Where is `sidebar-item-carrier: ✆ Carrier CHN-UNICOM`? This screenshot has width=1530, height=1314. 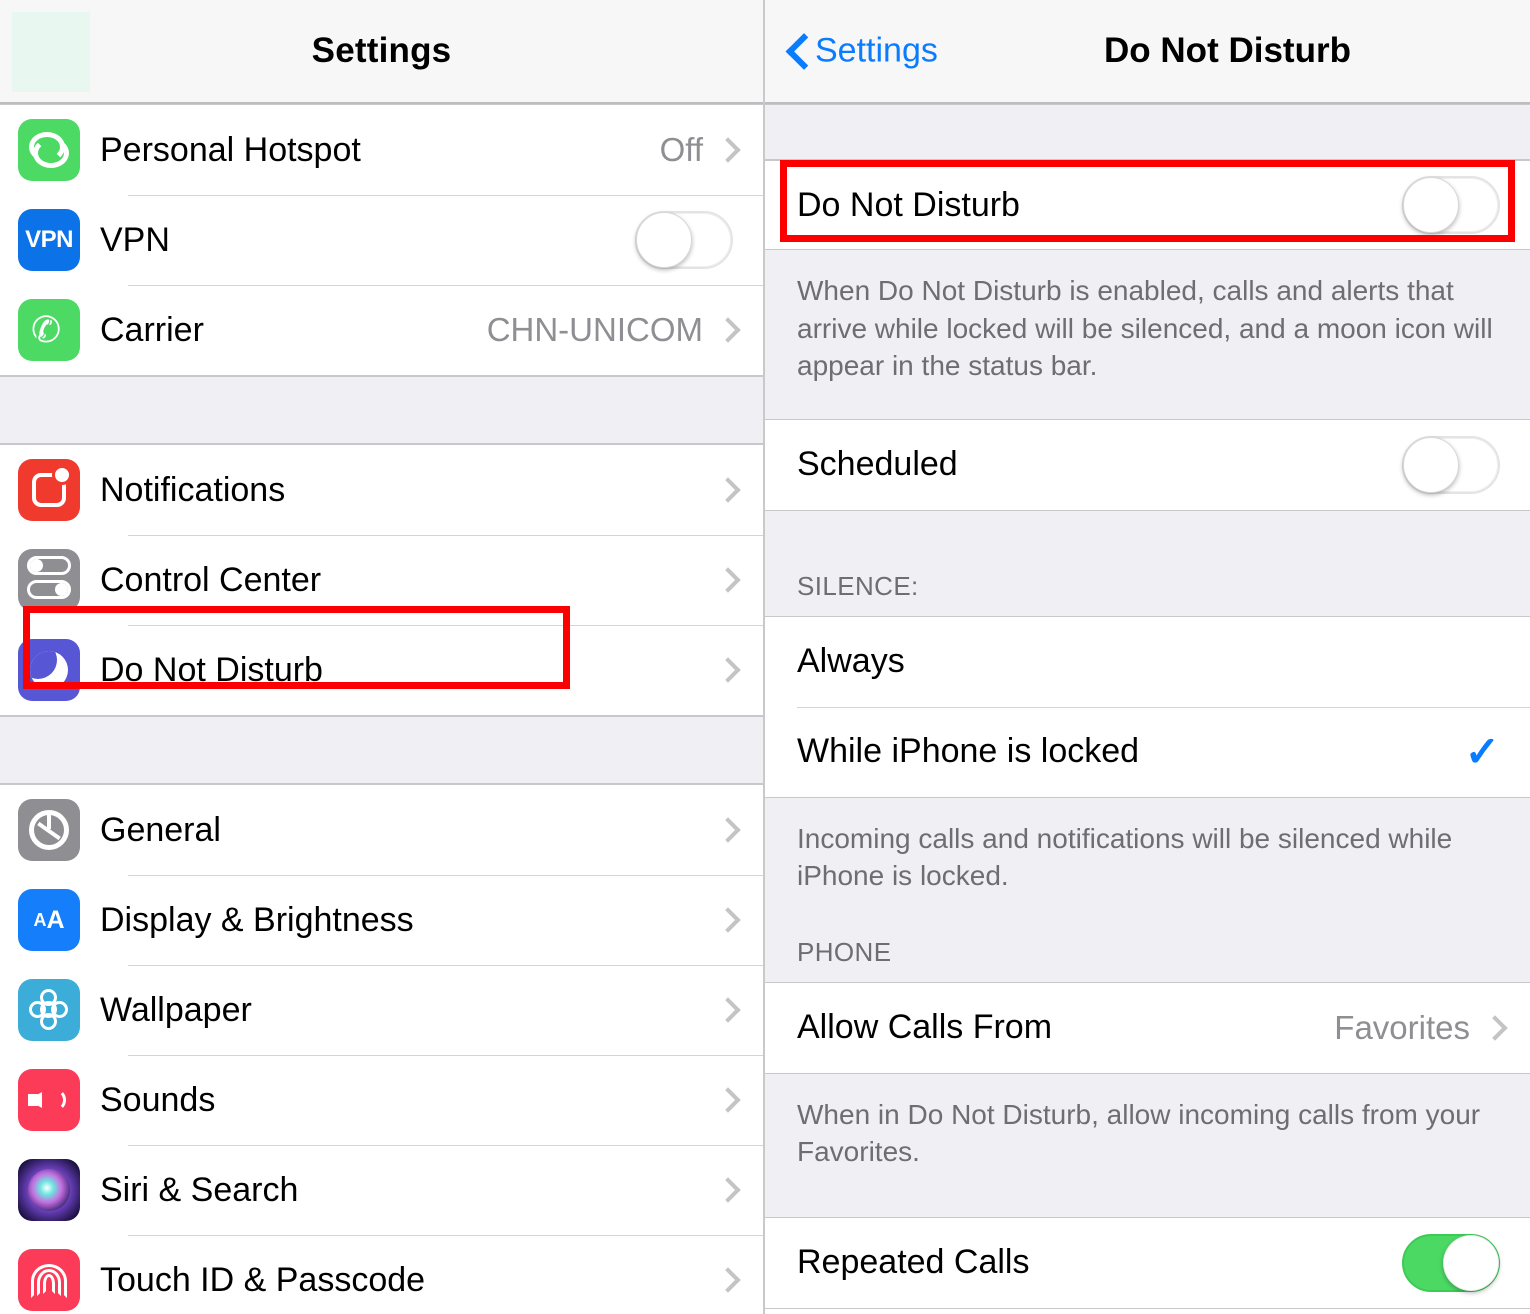
sidebar-item-carrier: ✆ Carrier CHN-UNICOM is located at coordinates (381, 330).